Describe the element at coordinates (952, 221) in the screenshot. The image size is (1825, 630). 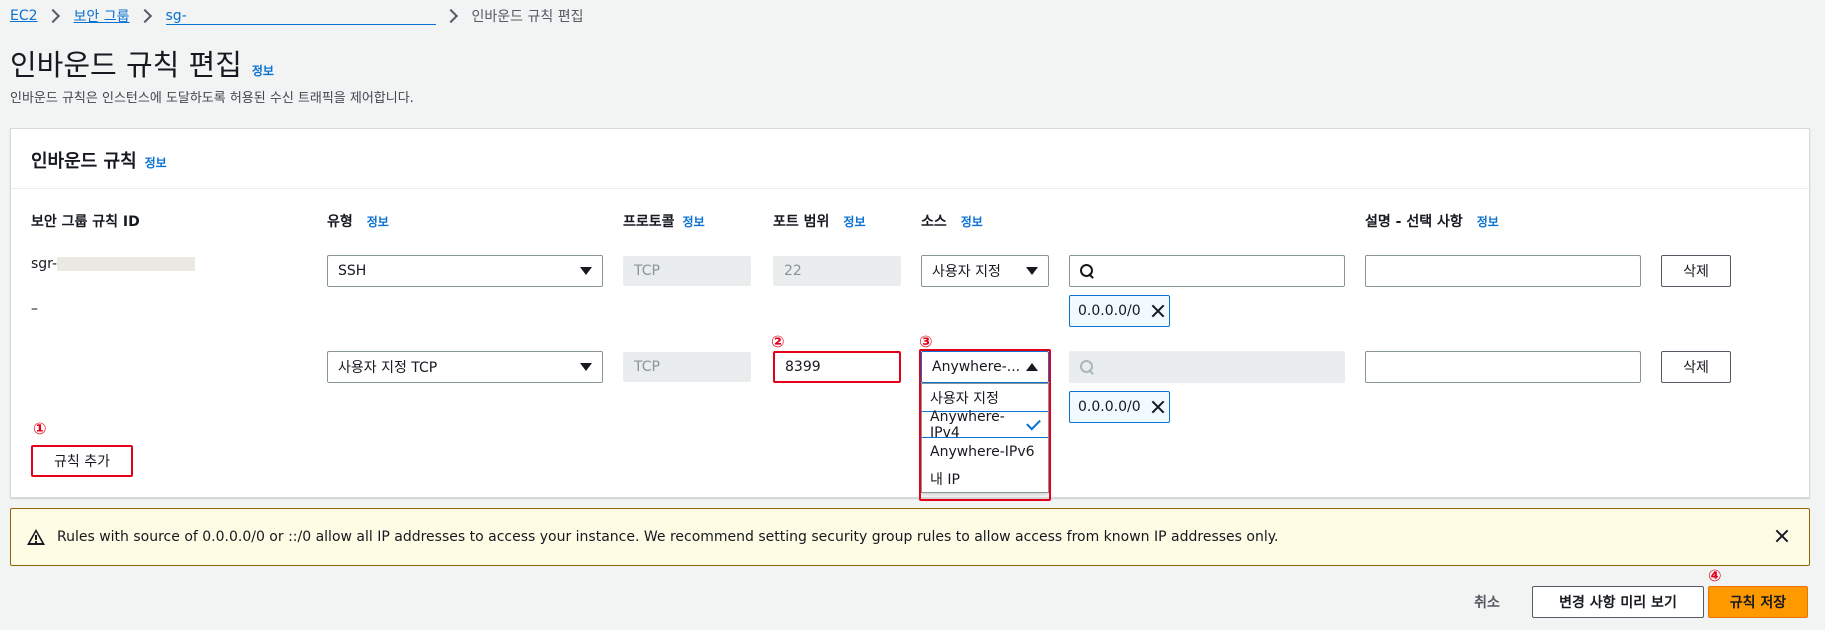
I see `col-source: 소스 정보` at that location.